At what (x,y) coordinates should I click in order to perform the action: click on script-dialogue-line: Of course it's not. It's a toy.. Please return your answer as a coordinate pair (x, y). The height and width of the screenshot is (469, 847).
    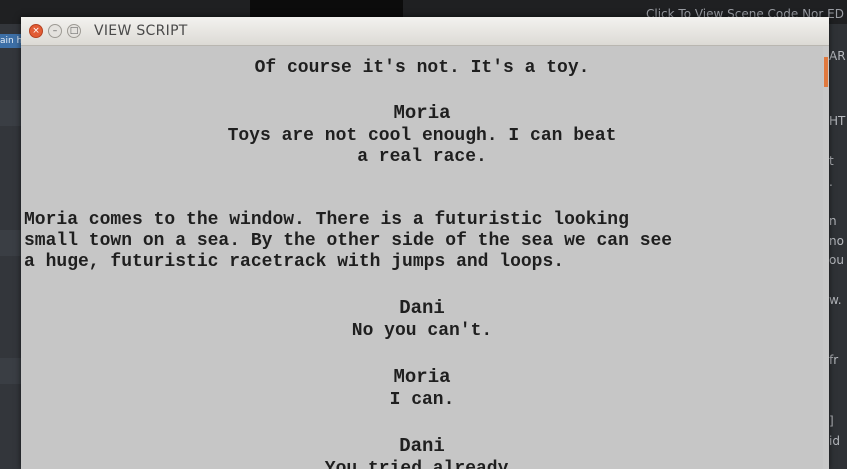
    Looking at the image, I should click on (422, 68).